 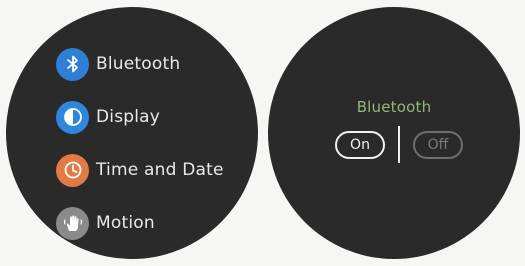 I want to click on motion-hand-icon, so click(x=72, y=223).